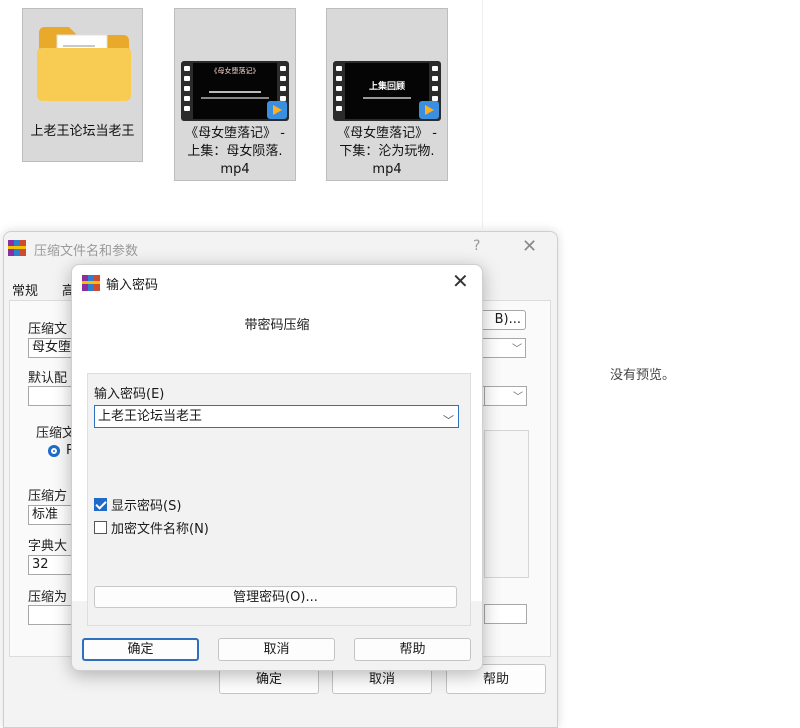 Image resolution: width=800 pixels, height=728 pixels. I want to click on dictionary-select: 32, so click(50, 565).